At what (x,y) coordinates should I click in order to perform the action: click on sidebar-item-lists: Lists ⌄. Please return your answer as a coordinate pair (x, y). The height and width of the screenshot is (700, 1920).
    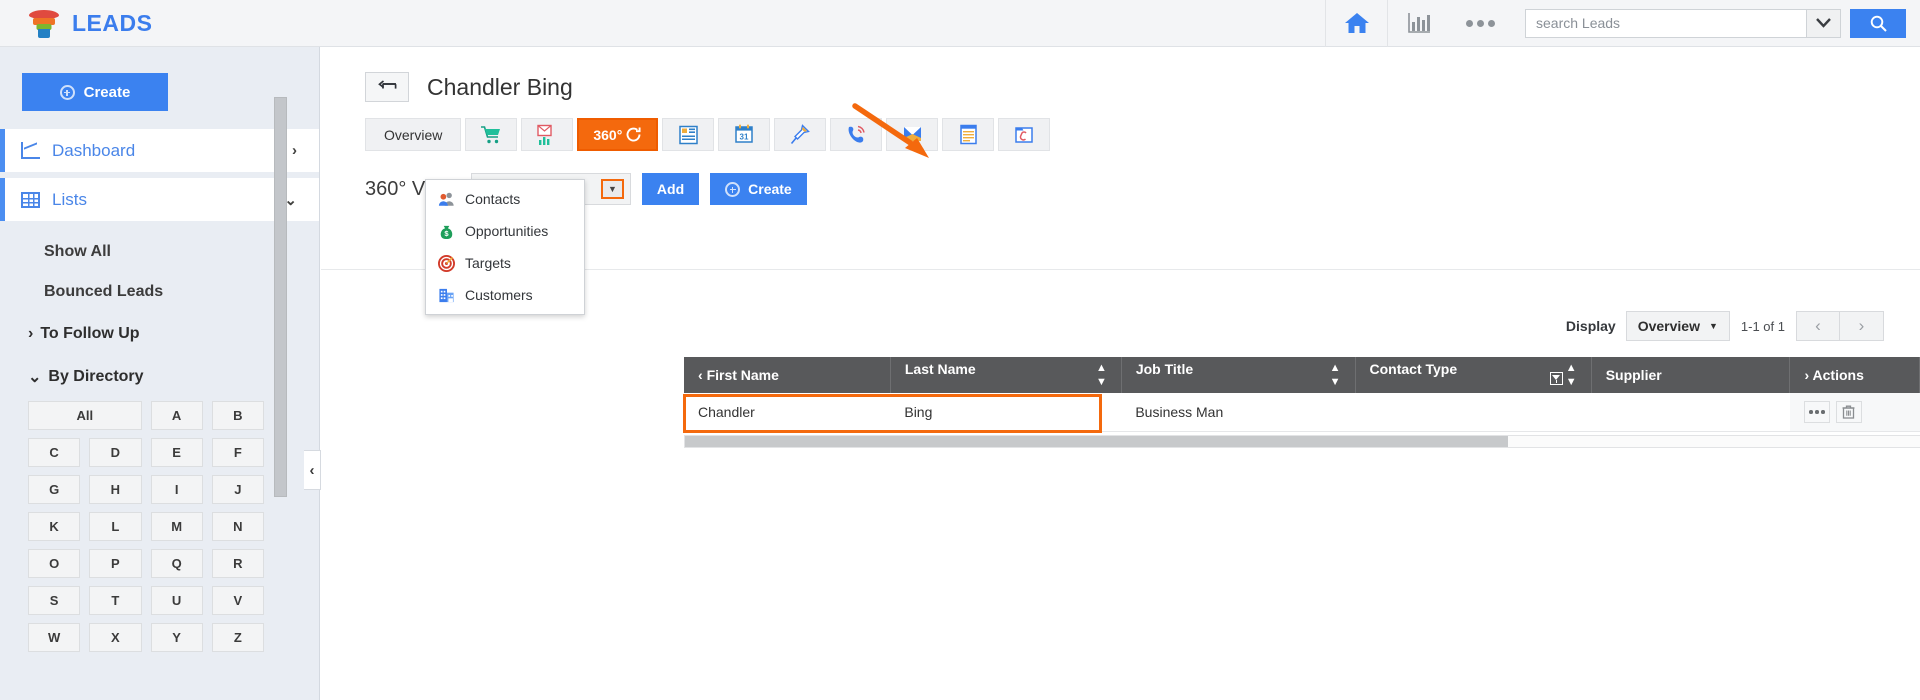
    Looking at the image, I should click on (159, 199).